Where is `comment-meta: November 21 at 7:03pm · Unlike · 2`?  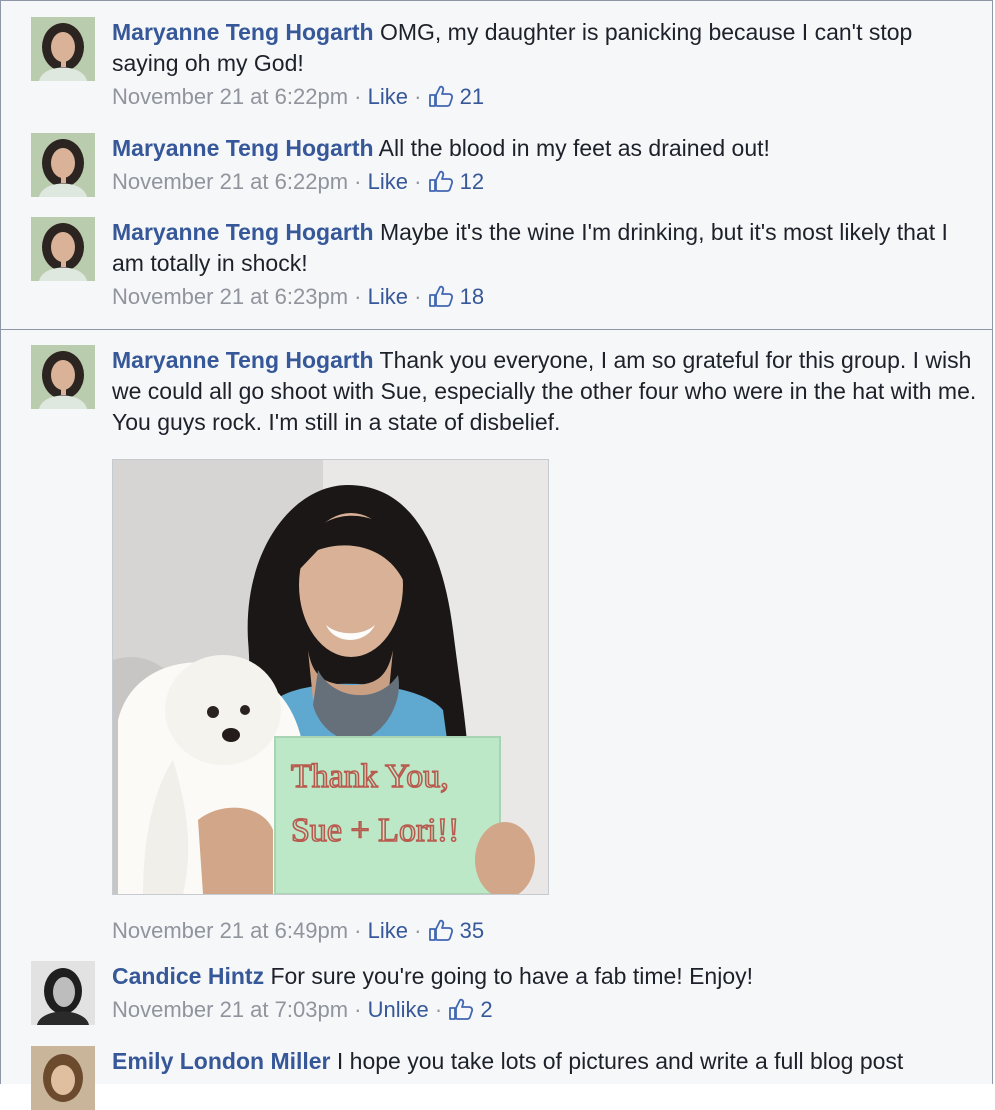
comment-meta: November 21 at 7:03pm · Unlike · 2 is located at coordinates (545, 1010).